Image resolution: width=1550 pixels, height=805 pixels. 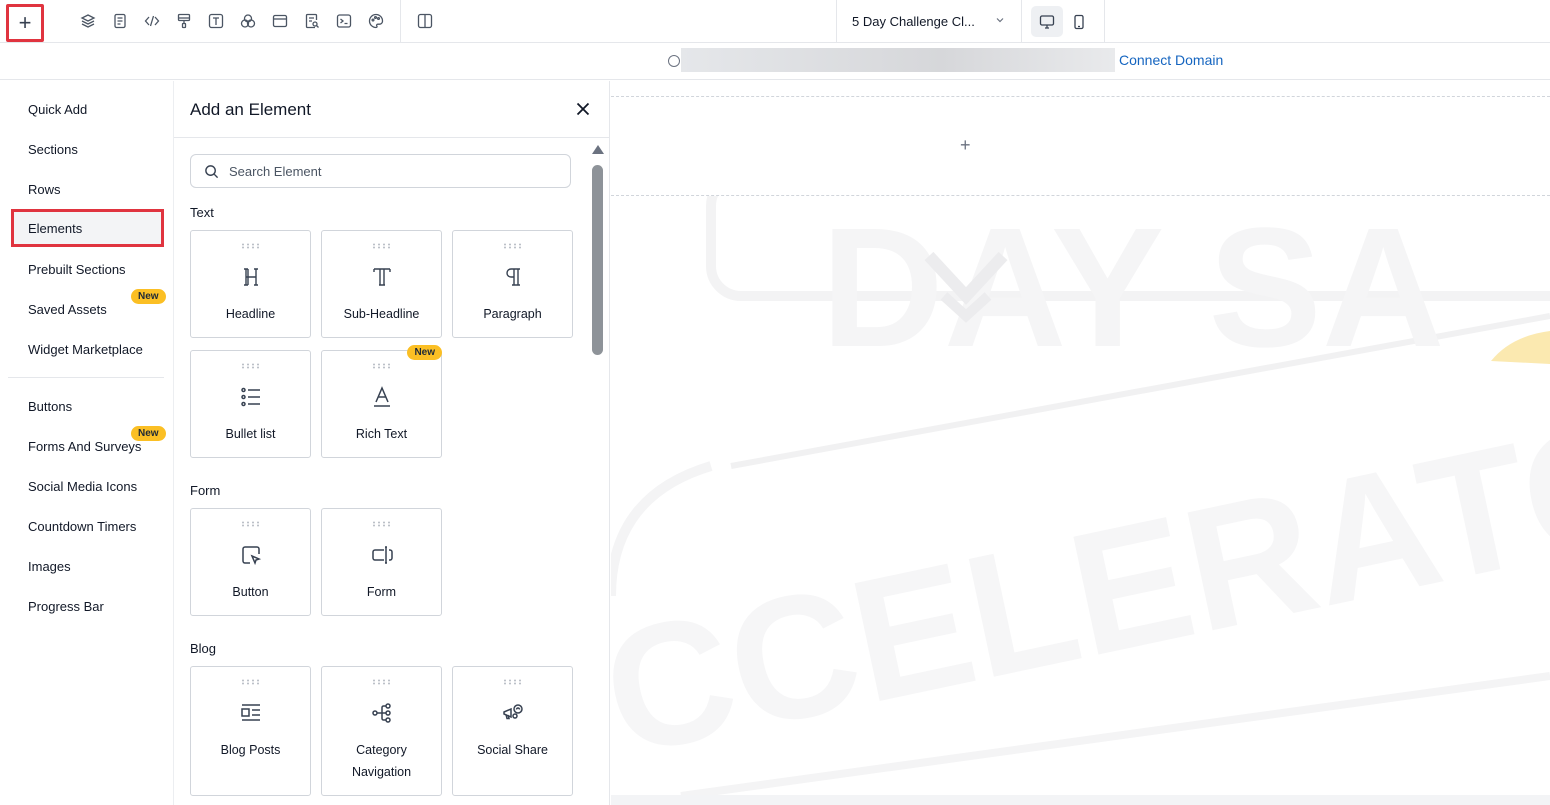 What do you see at coordinates (152, 21) in the screenshot?
I see `code-icon` at bounding box center [152, 21].